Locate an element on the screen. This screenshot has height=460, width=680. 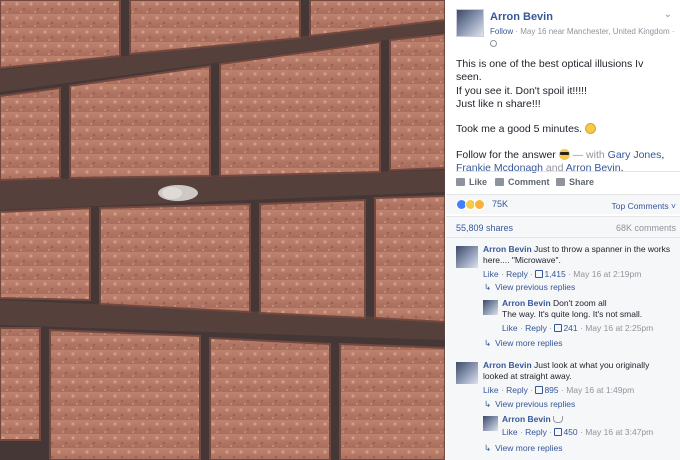
share-label: Share is located at coordinates (582, 182).